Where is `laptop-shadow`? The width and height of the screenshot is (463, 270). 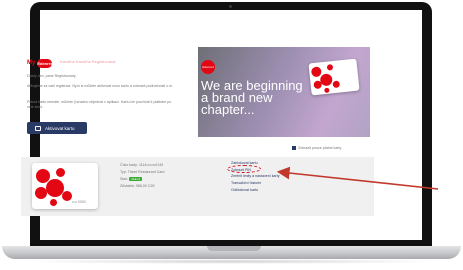
laptop-shadow is located at coordinates (231, 261).